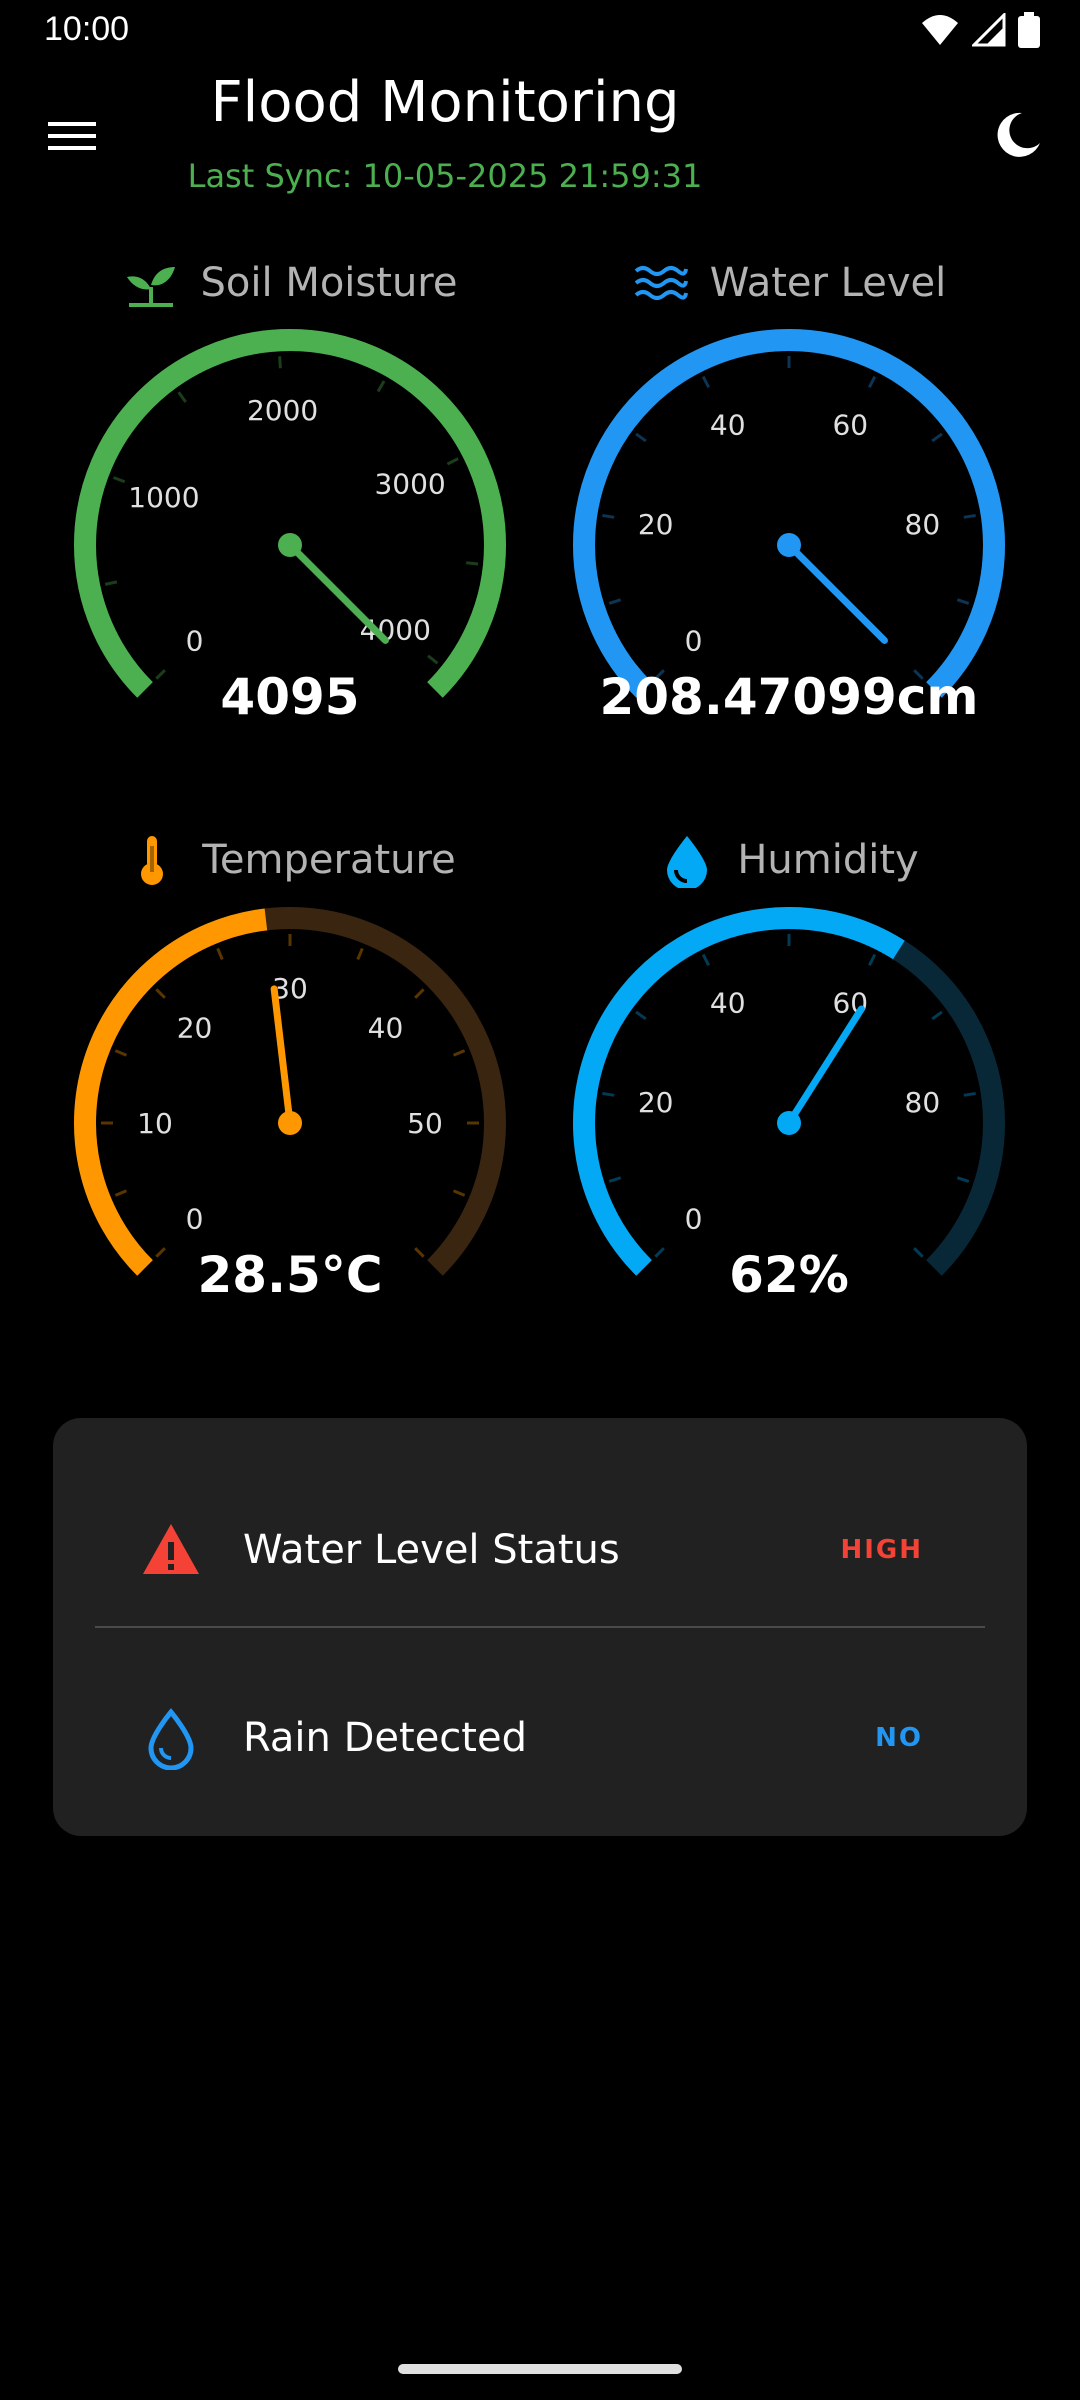 This screenshot has width=1080, height=2400. What do you see at coordinates (656, 1102) in the screenshot?
I see `humidity-tick-label: 20` at bounding box center [656, 1102].